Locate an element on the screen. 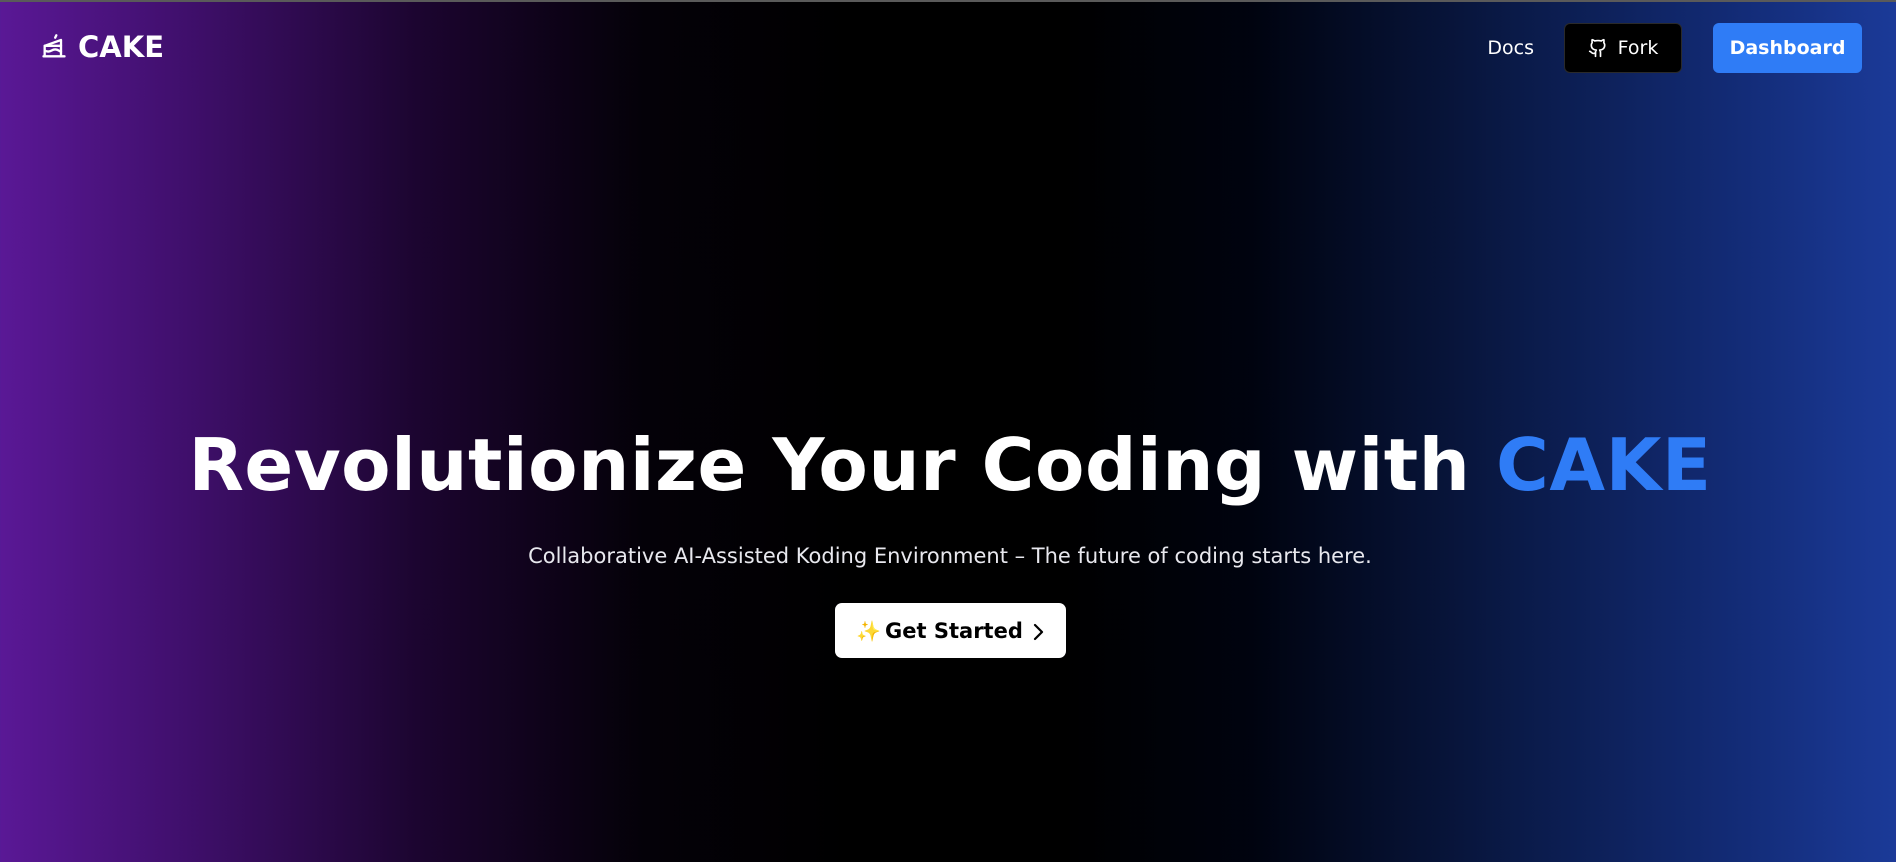  hero-title: Revolutionize Your Coding with CAKE is located at coordinates (948, 465).